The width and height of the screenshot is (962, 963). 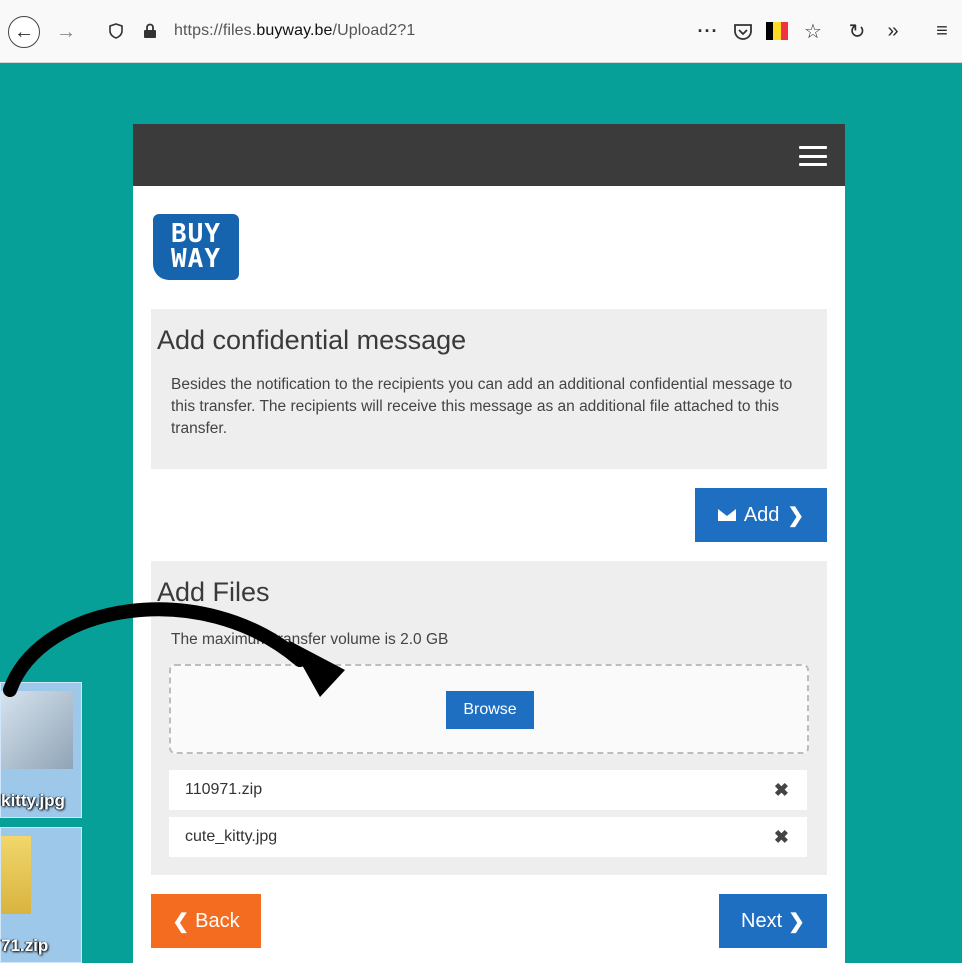 What do you see at coordinates (374, 30) in the screenshot?
I see `url-path: /Upload2?1` at bounding box center [374, 30].